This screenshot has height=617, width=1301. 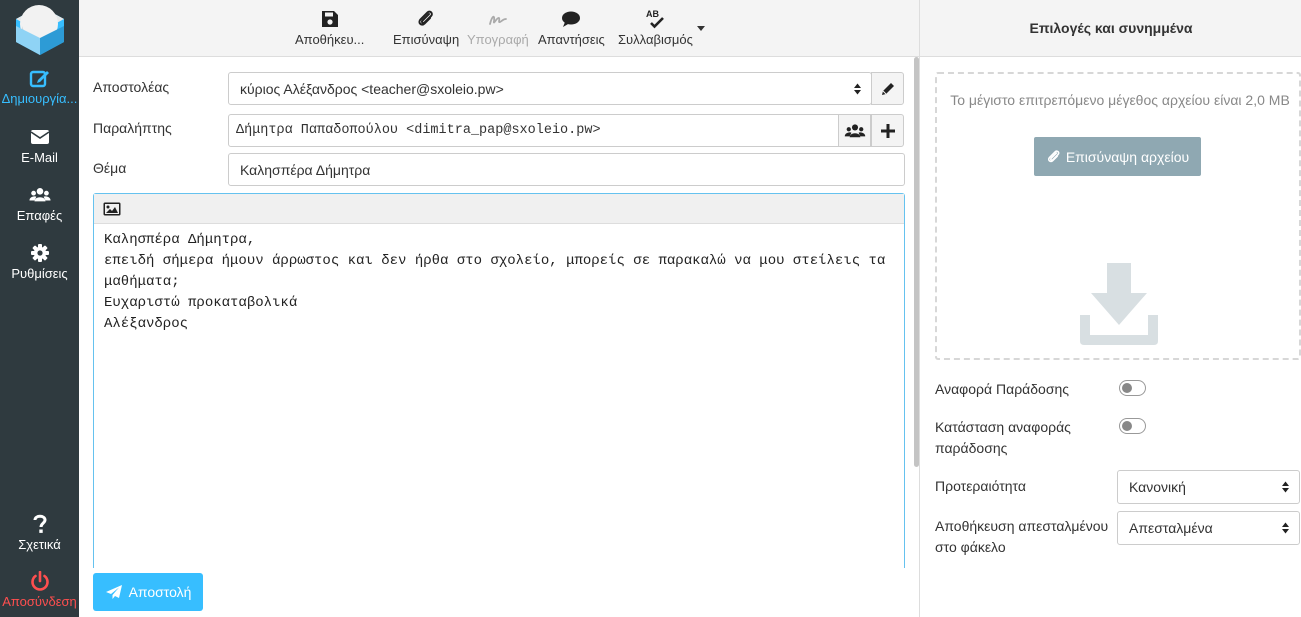 I want to click on attach-button: Επισύναψη, so click(x=426, y=27).